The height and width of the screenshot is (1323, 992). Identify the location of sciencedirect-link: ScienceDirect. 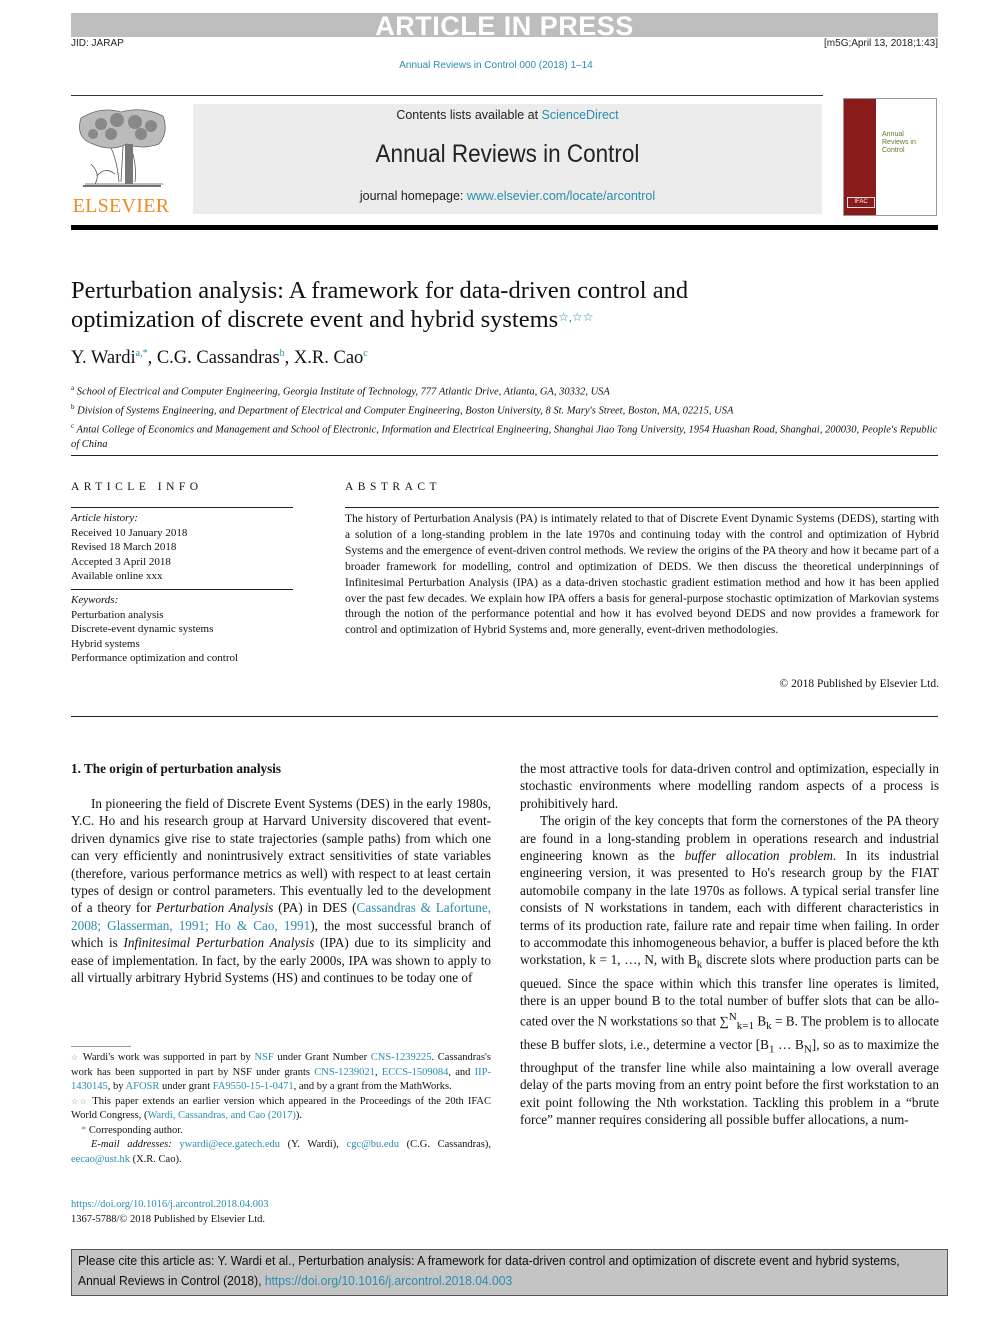
(580, 115).